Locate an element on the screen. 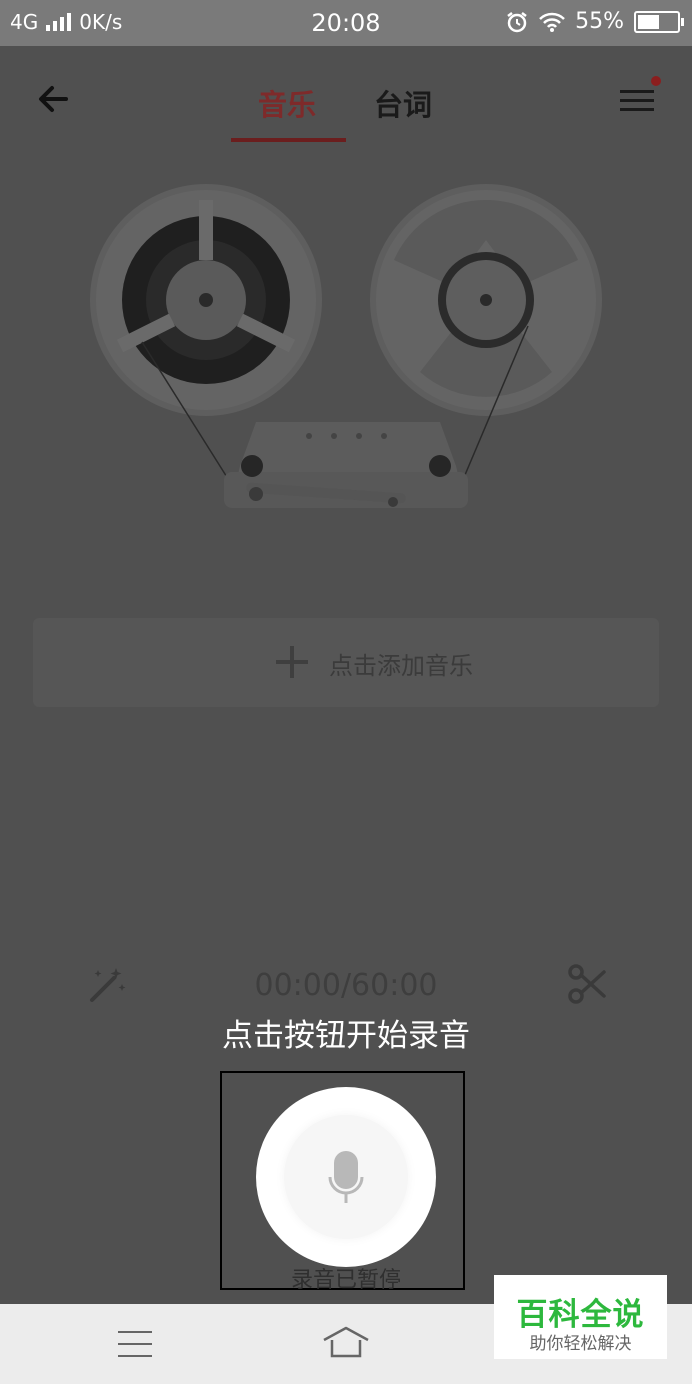  right-reel is located at coordinates (486, 300).